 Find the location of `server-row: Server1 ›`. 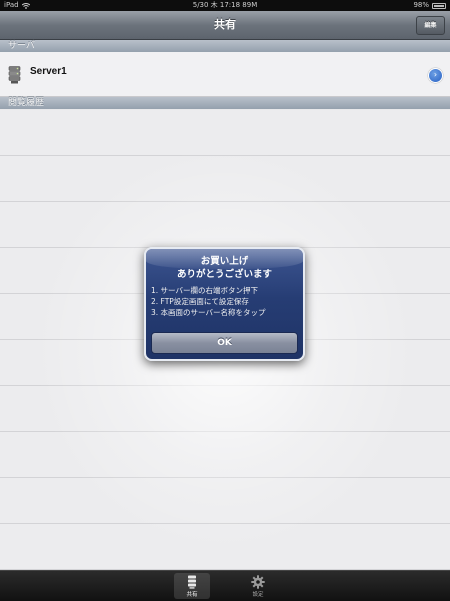

server-row: Server1 › is located at coordinates (225, 74).